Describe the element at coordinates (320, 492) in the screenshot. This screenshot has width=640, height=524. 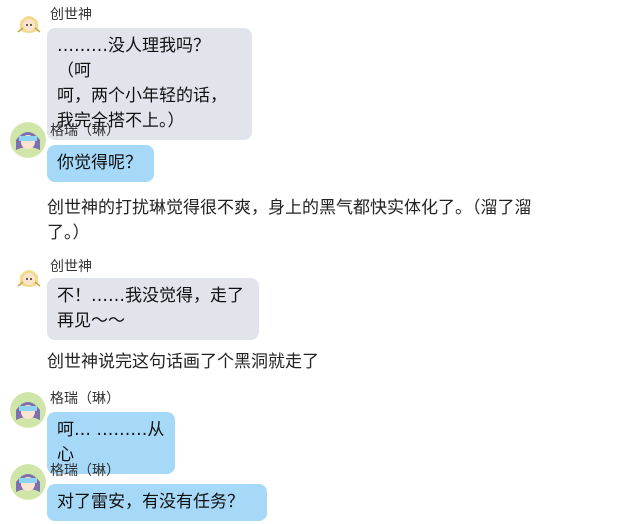
I see `chat-message: 格瑞（琳） 对了雷安，有没有任务？` at that location.